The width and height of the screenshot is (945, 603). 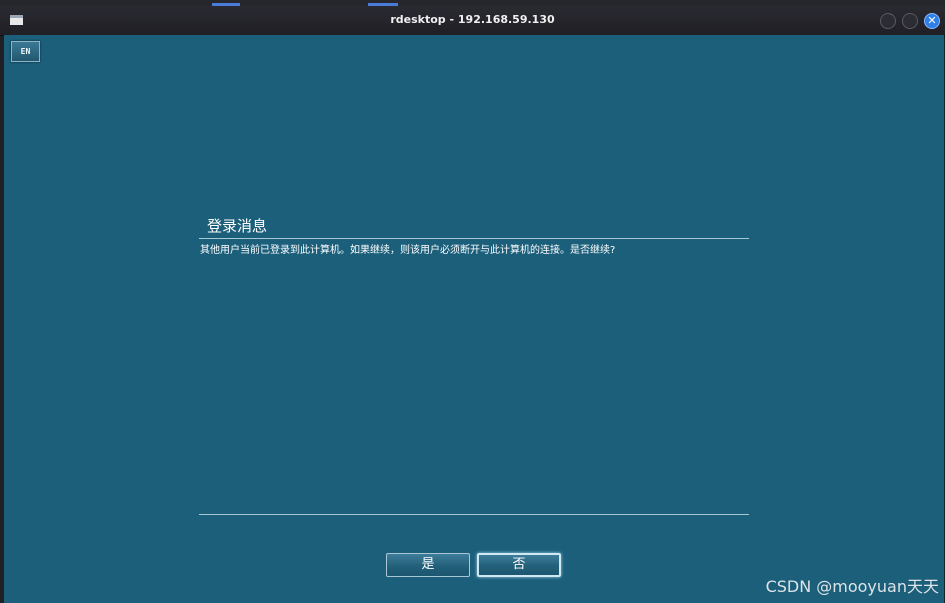 I want to click on maximize-button, so click(x=910, y=21).